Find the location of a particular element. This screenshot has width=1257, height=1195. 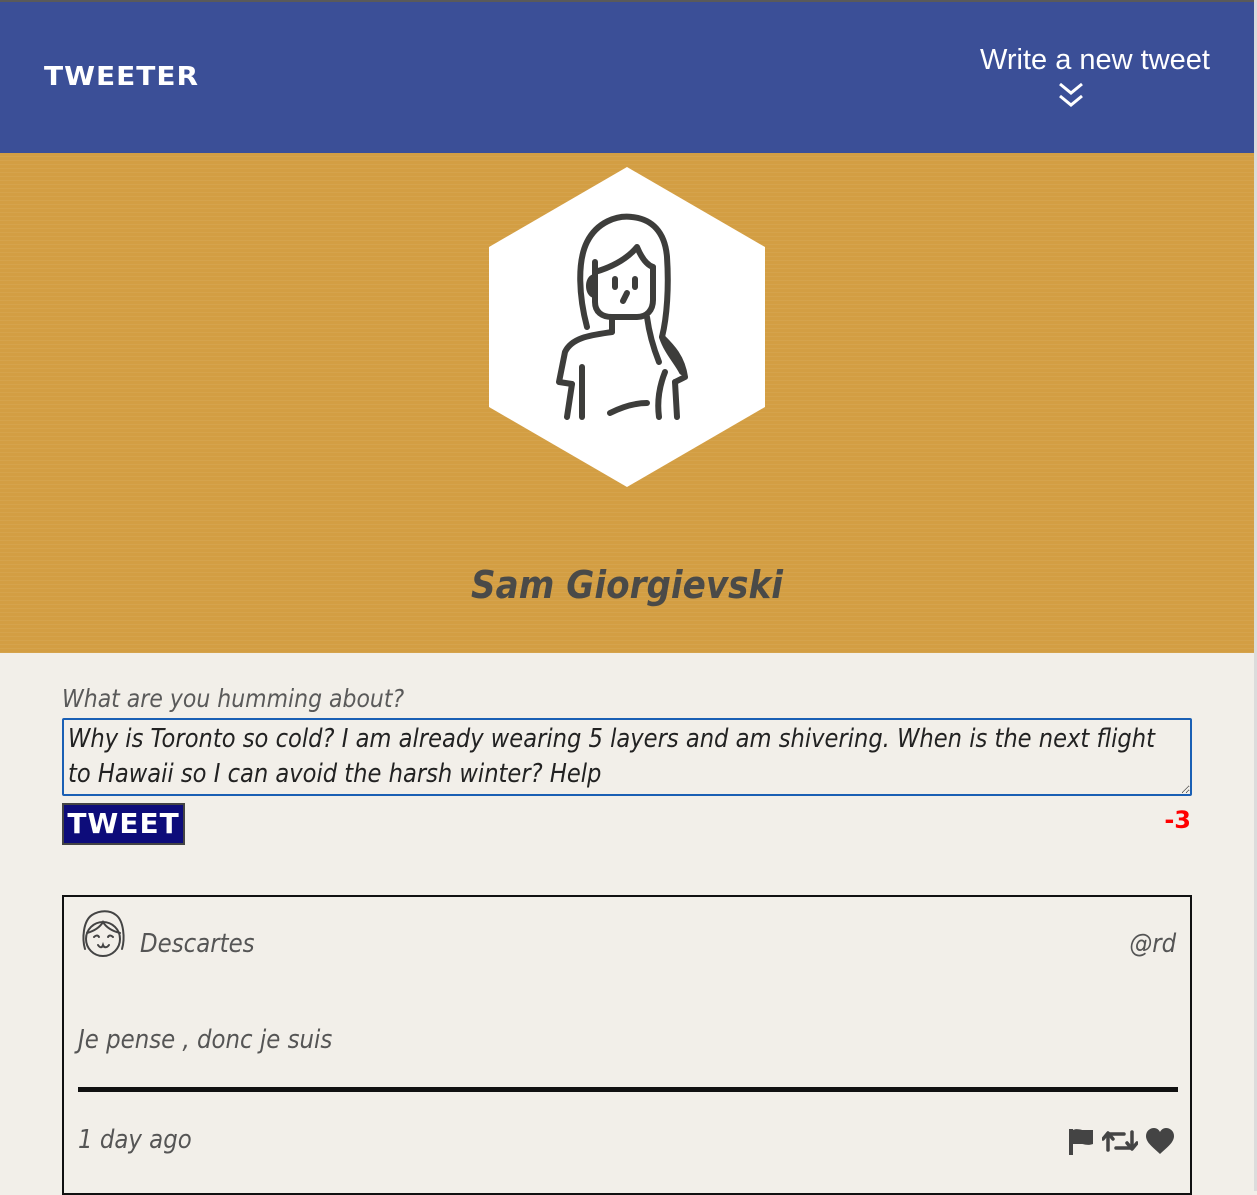

tweet-actions is located at coordinates (1121, 1141).